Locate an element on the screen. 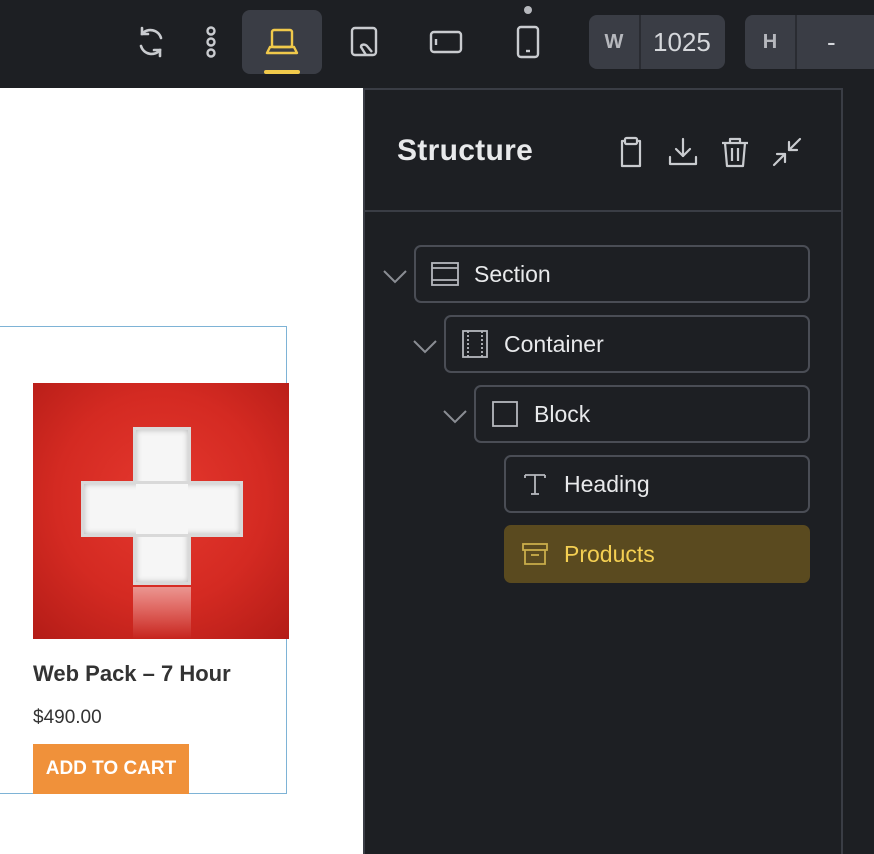  tree-item-label: Section is located at coordinates (512, 273).